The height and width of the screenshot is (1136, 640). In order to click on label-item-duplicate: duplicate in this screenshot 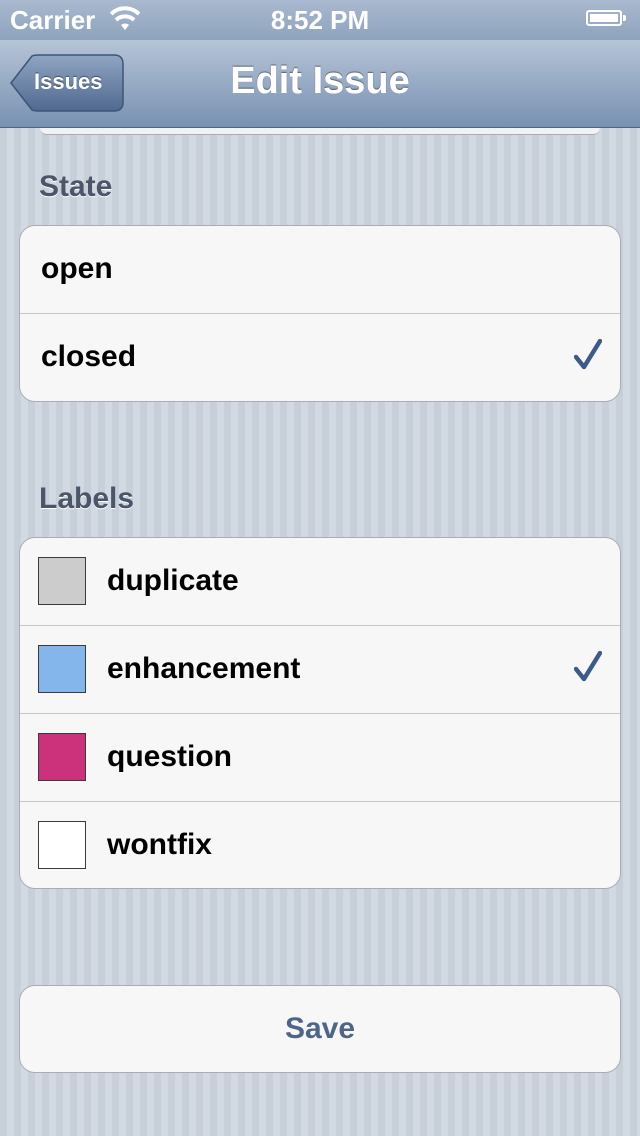, I will do `click(320, 582)`.